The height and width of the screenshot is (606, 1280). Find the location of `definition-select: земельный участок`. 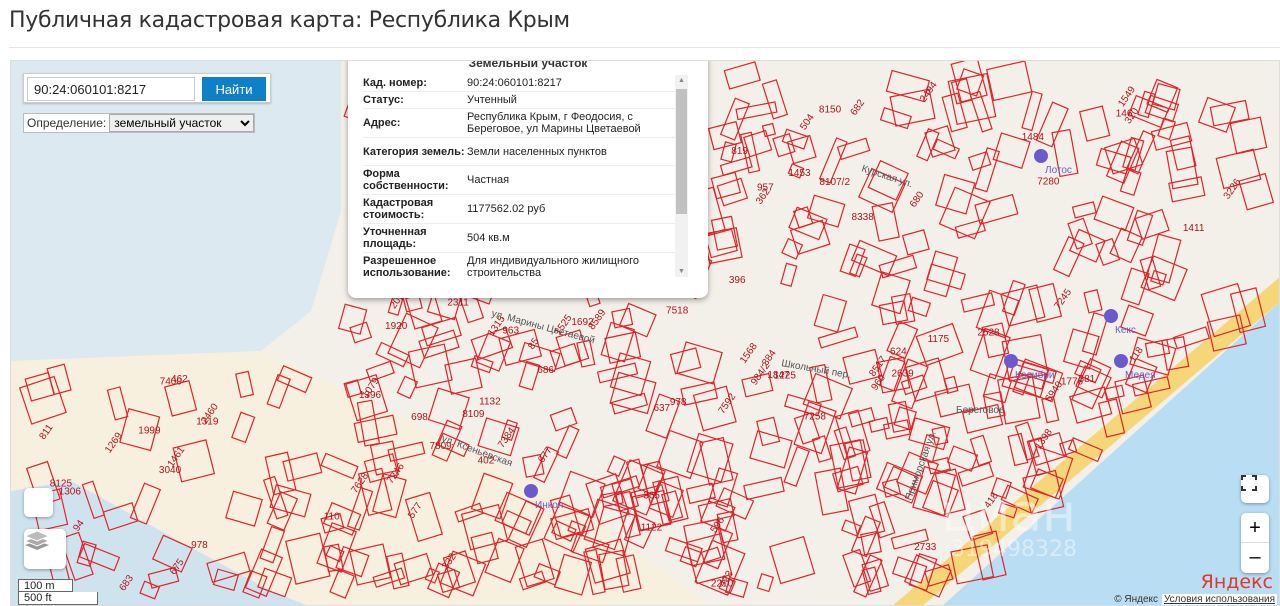

definition-select: земельный участок is located at coordinates (182, 123).